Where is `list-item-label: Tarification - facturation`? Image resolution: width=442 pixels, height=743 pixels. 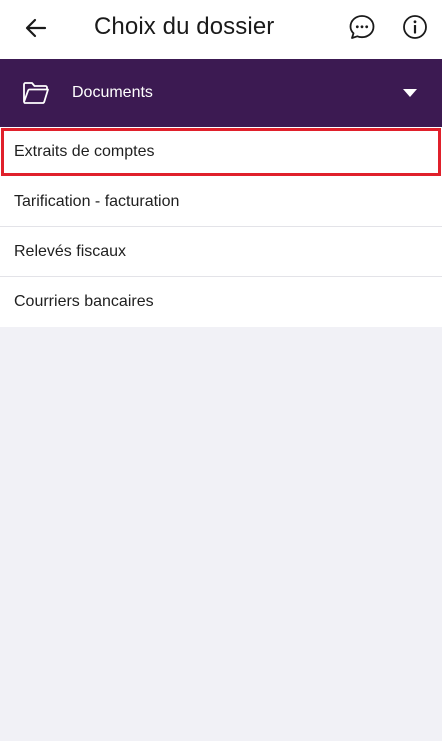 list-item-label: Tarification - facturation is located at coordinates (97, 201).